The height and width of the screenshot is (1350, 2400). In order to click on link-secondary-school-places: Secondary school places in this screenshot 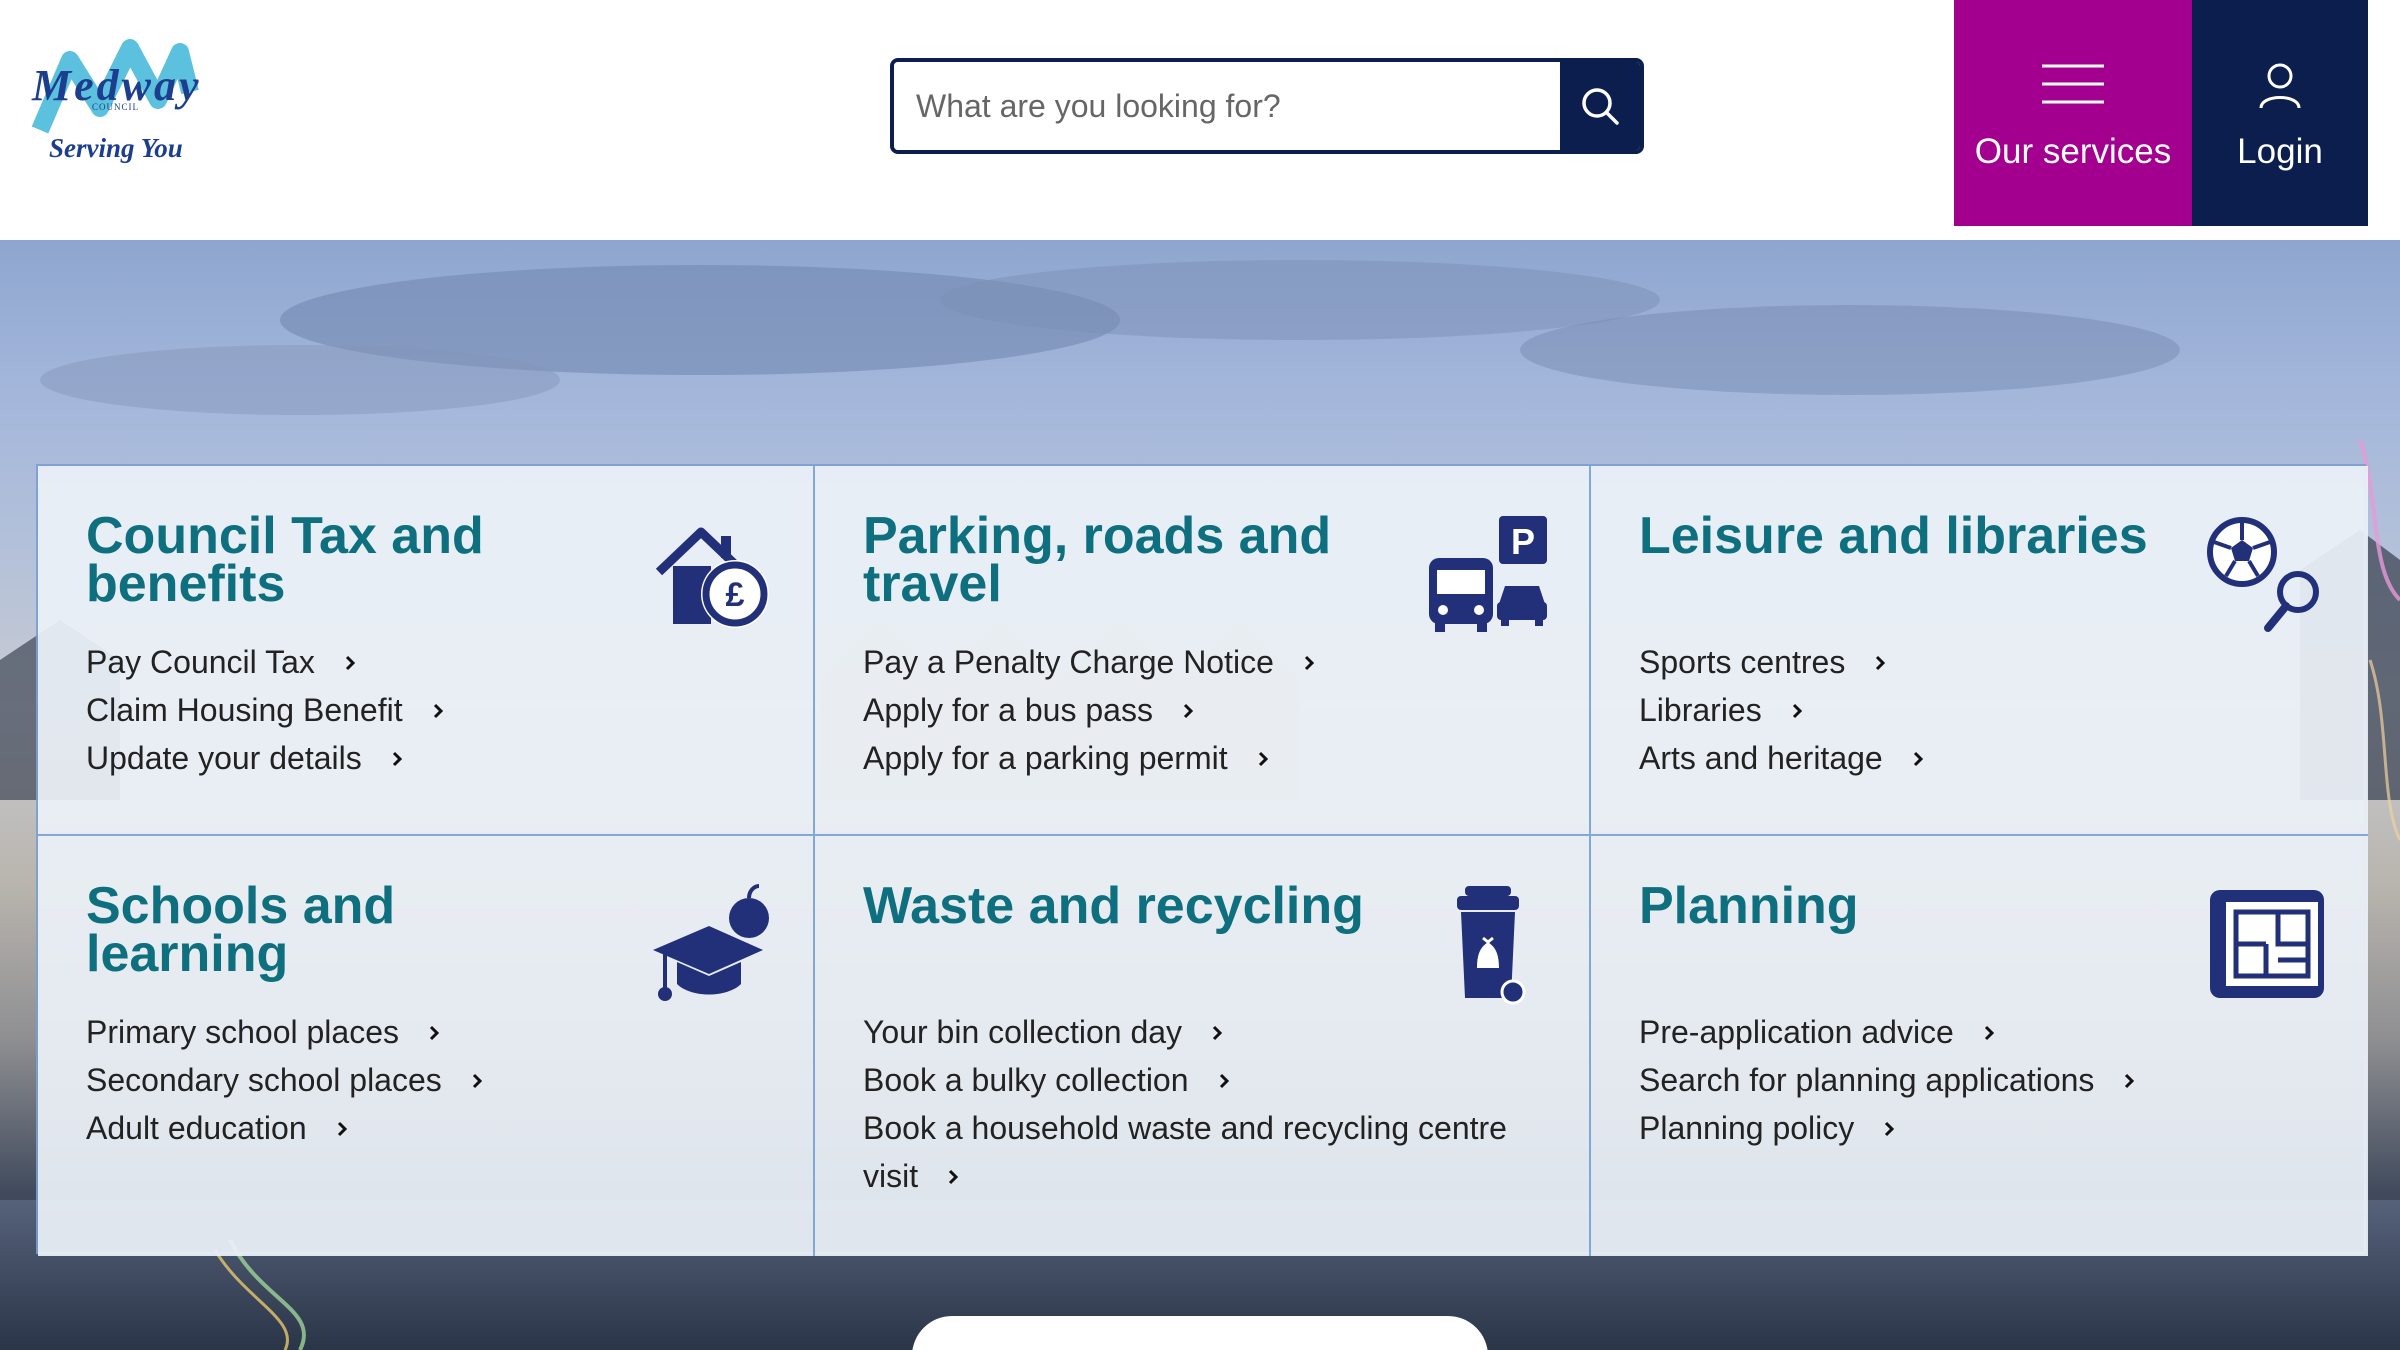, I will do `click(284, 1080)`.